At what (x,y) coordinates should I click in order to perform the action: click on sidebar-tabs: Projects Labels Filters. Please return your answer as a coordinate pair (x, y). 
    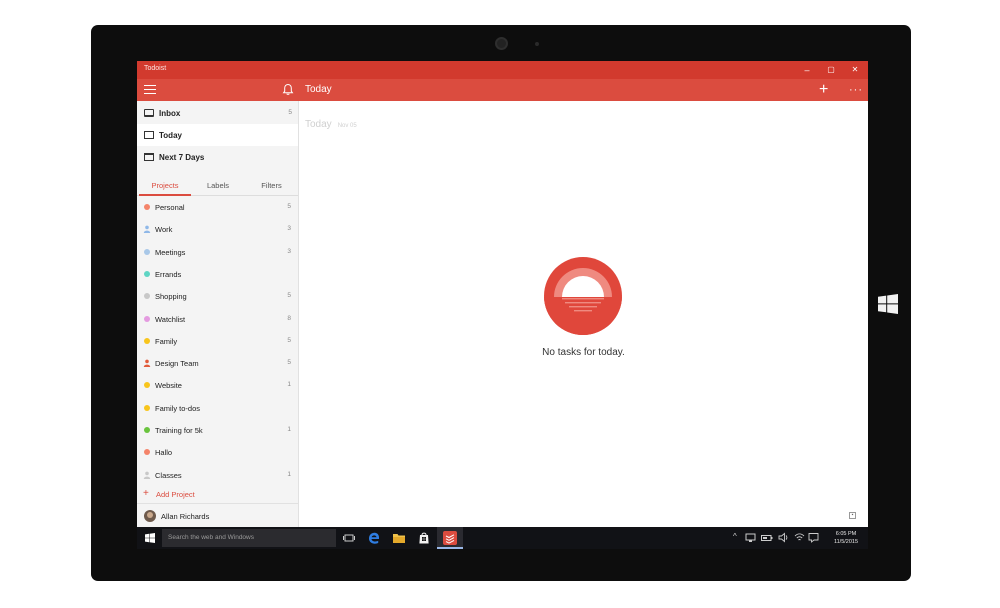
    Looking at the image, I should click on (217, 188).